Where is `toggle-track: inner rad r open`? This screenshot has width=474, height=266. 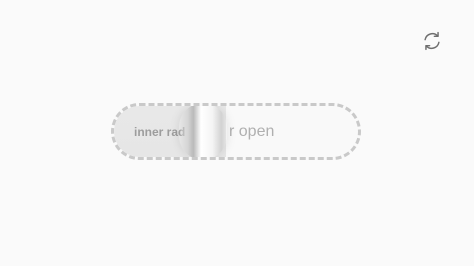 toggle-track: inner rad r open is located at coordinates (236, 131).